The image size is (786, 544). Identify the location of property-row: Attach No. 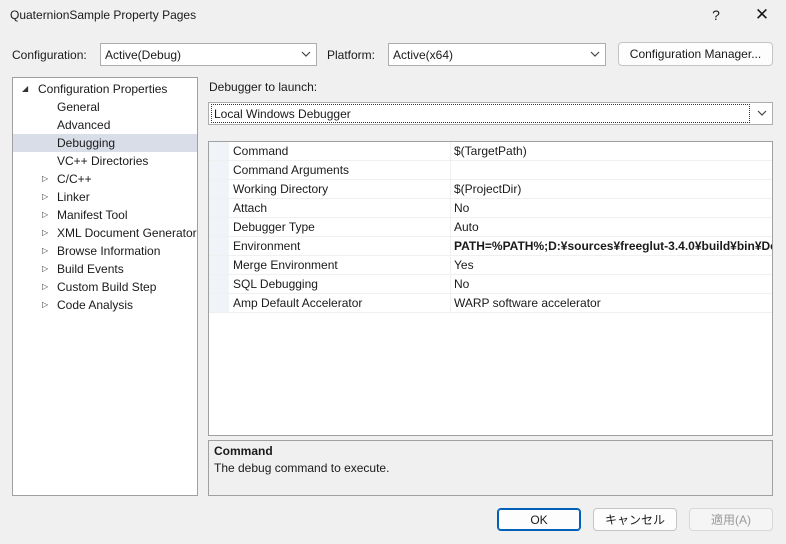
(490, 208).